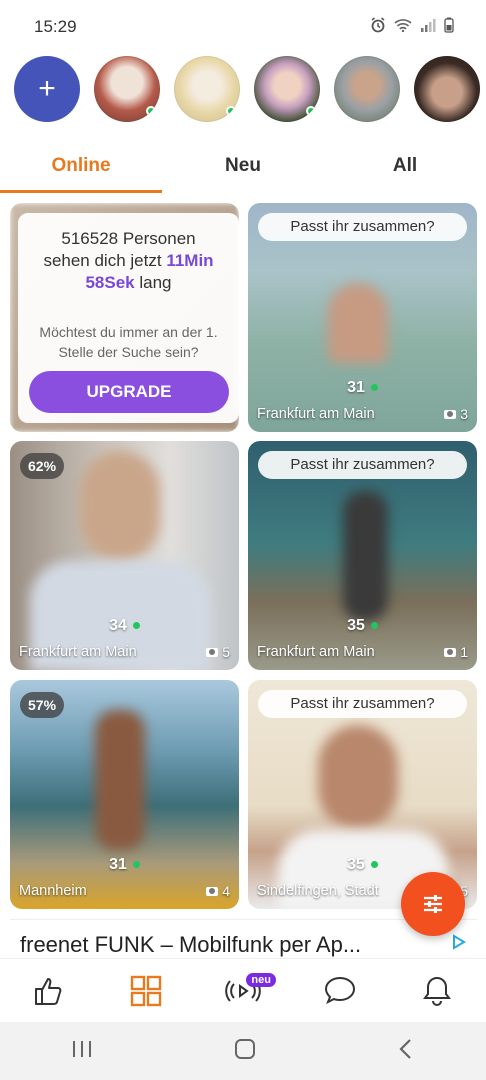  I want to click on profile-age: 34, so click(124, 626).